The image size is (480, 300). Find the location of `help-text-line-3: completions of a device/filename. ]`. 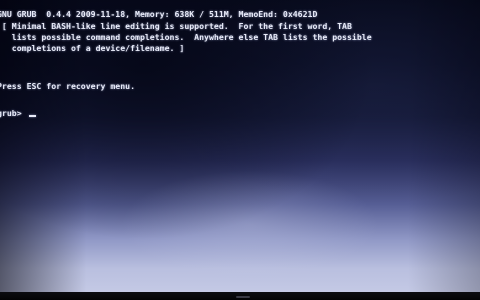

help-text-line-3: completions of a device/filename. ] is located at coordinates (92, 48).